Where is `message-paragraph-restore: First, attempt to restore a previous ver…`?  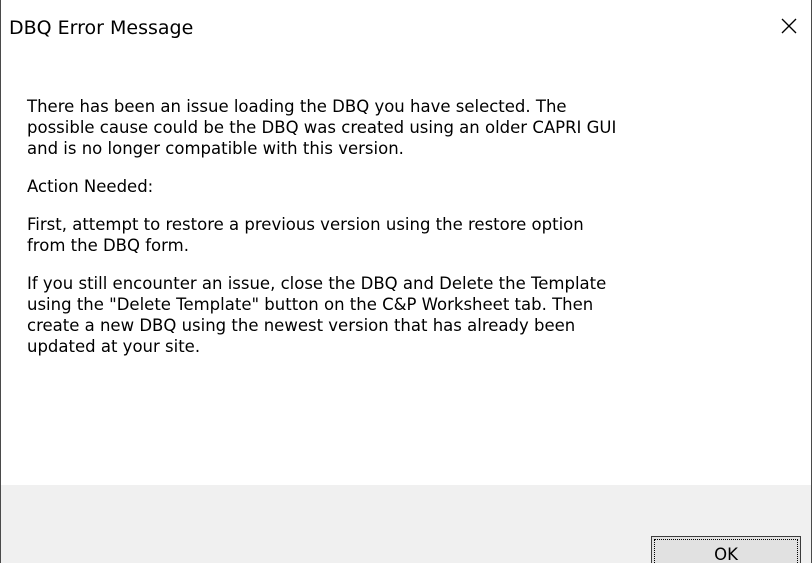
message-paragraph-restore: First, attempt to restore a previous ver… is located at coordinates (305, 235).